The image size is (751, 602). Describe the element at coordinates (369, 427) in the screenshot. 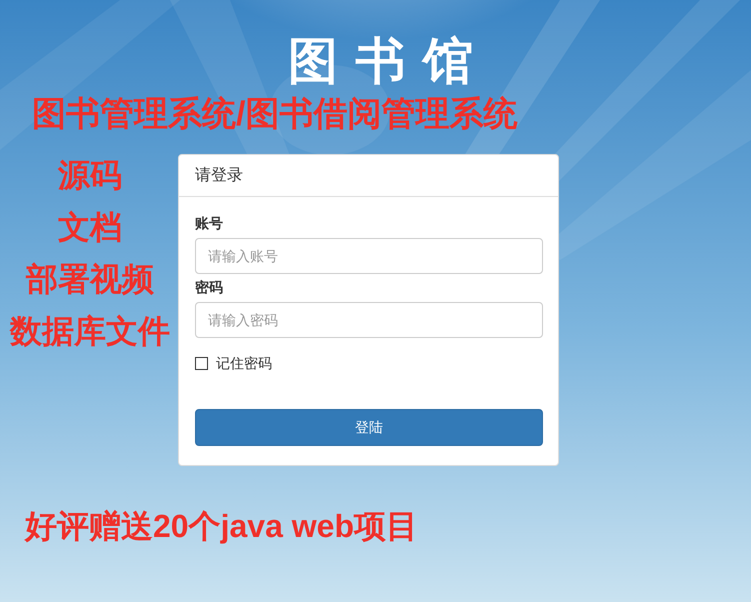

I see `login-button: 登陆` at that location.